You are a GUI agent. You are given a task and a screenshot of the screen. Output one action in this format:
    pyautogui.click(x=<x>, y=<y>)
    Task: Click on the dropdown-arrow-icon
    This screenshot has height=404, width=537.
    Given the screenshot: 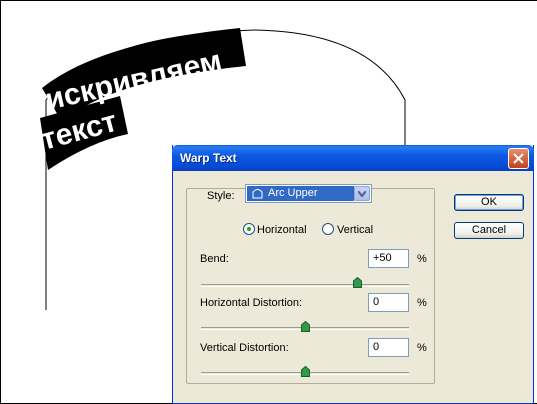 What is the action you would take?
    pyautogui.click(x=362, y=194)
    